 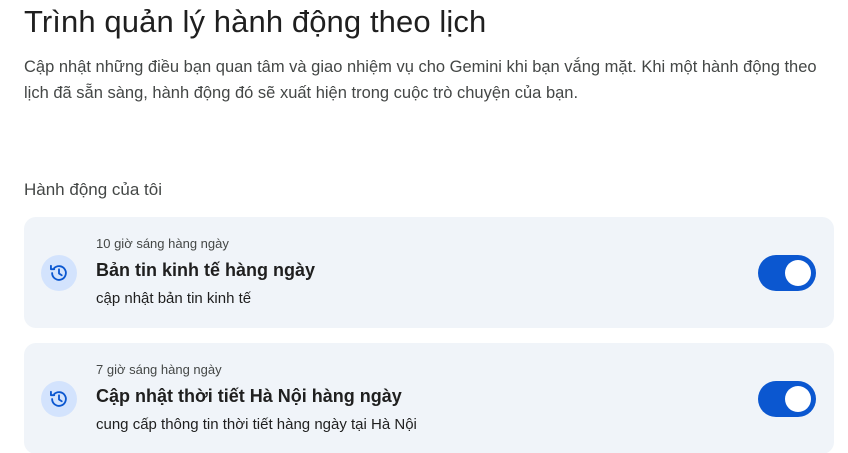 I want to click on action-schedule: 7 giờ sáng hàng ngày, so click(x=159, y=369).